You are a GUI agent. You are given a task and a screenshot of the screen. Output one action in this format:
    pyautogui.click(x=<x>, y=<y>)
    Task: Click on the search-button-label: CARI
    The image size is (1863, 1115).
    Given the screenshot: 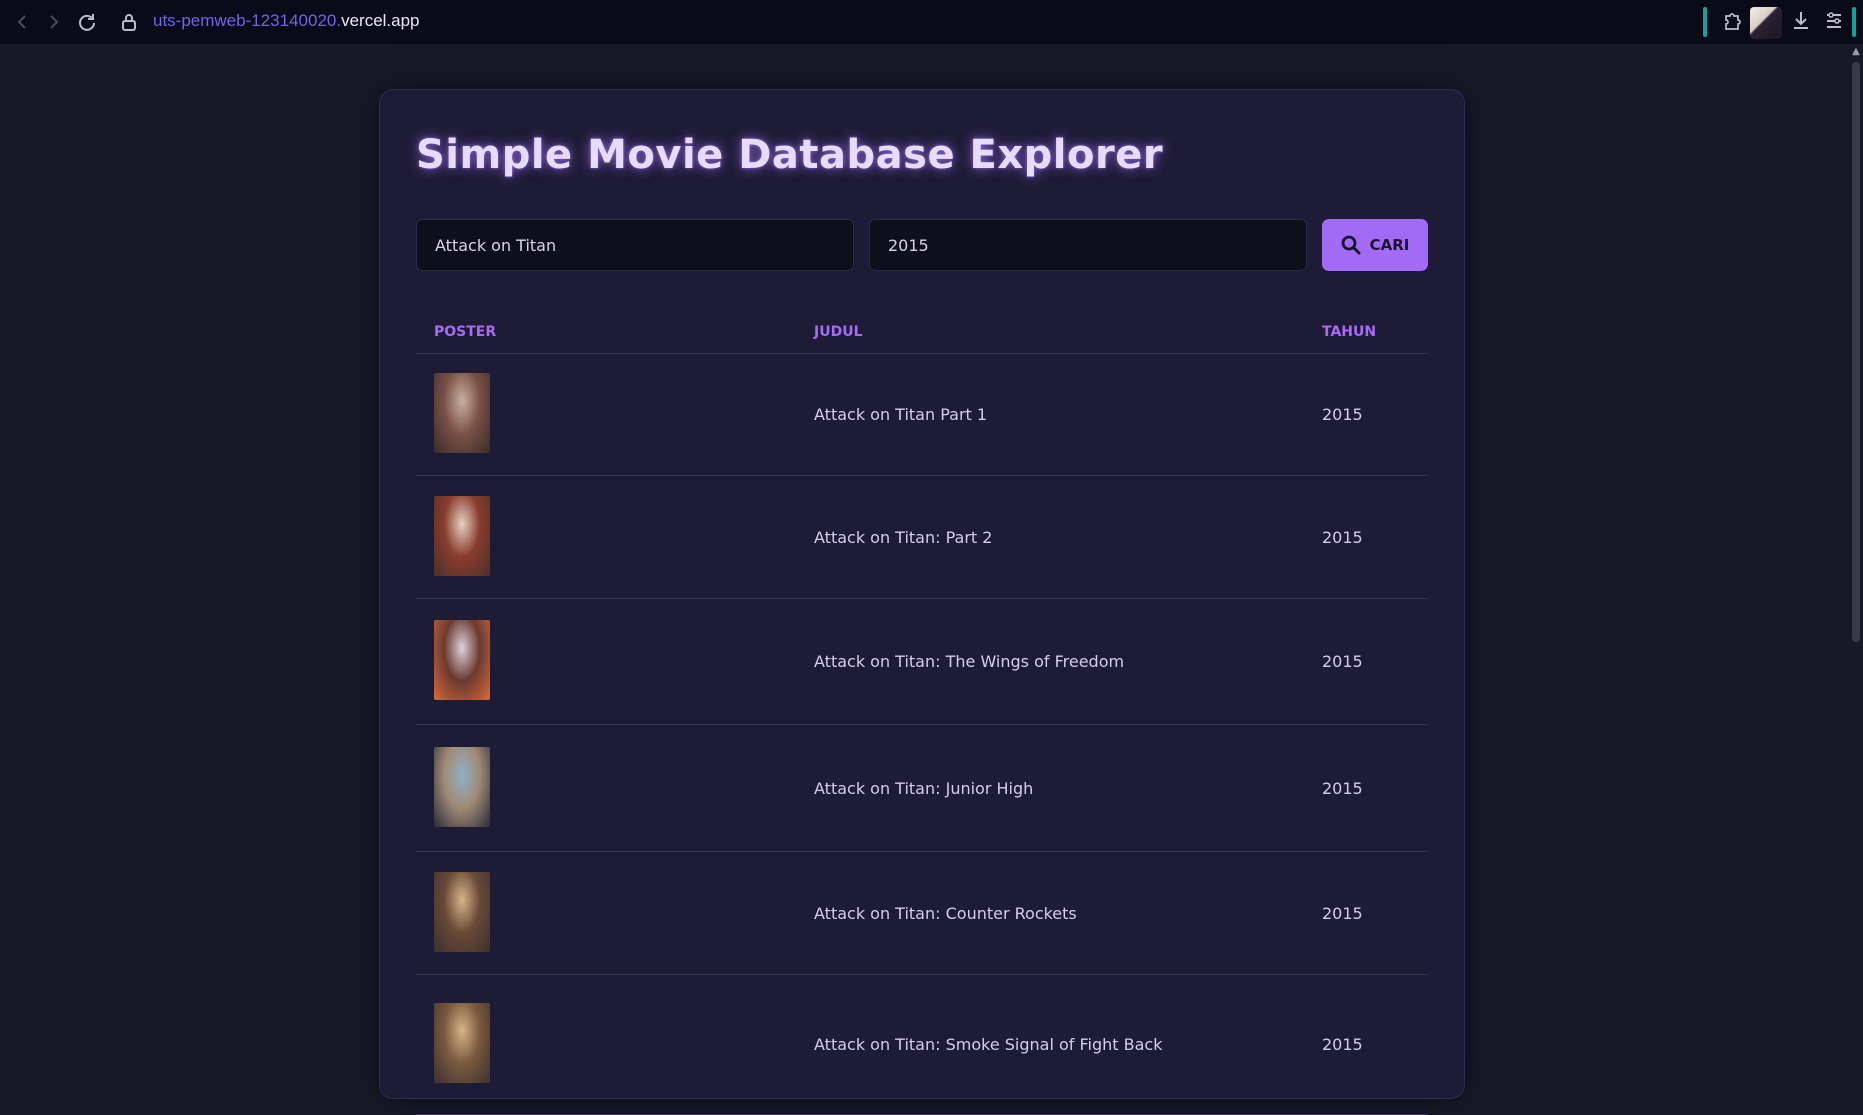 What is the action you would take?
    pyautogui.click(x=1389, y=245)
    